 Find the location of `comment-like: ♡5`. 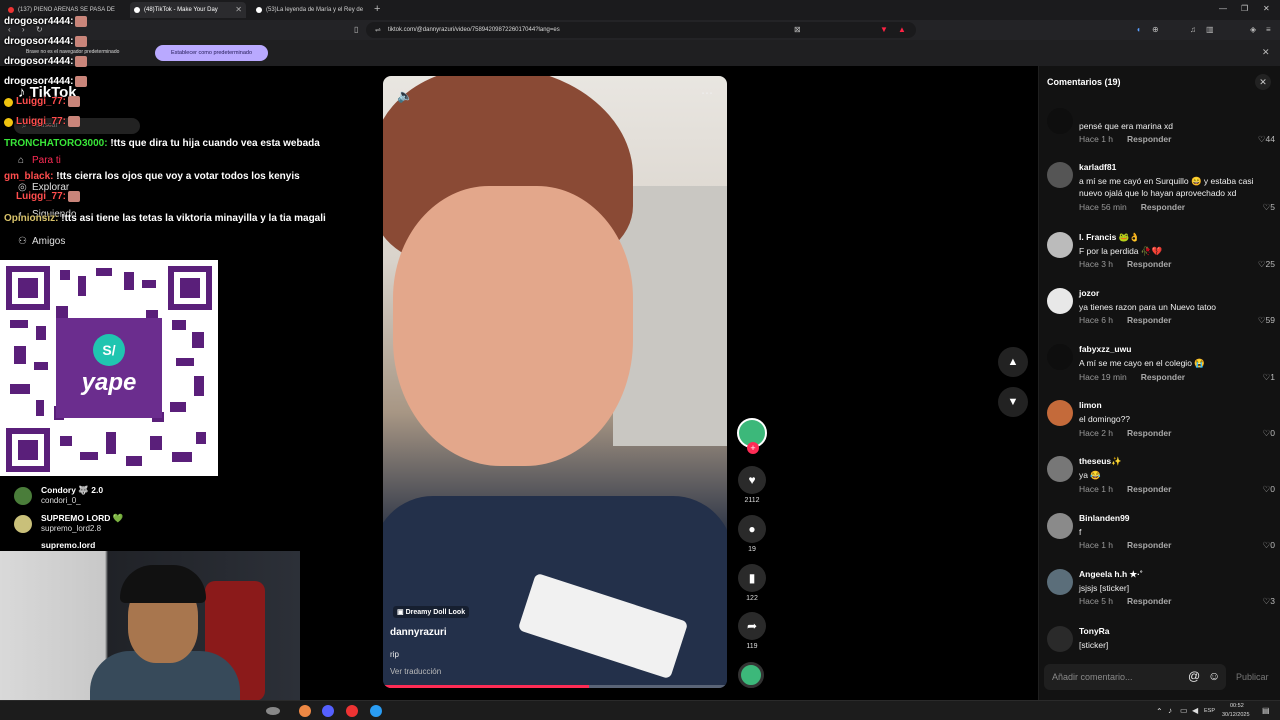

comment-like: ♡5 is located at coordinates (1269, 207).